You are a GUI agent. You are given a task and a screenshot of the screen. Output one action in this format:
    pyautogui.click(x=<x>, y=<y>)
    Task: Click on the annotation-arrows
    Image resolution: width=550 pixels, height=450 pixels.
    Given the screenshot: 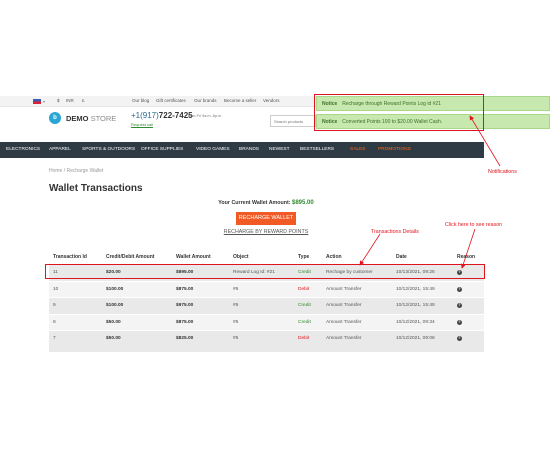 What is the action you would take?
    pyautogui.click(x=430, y=192)
    